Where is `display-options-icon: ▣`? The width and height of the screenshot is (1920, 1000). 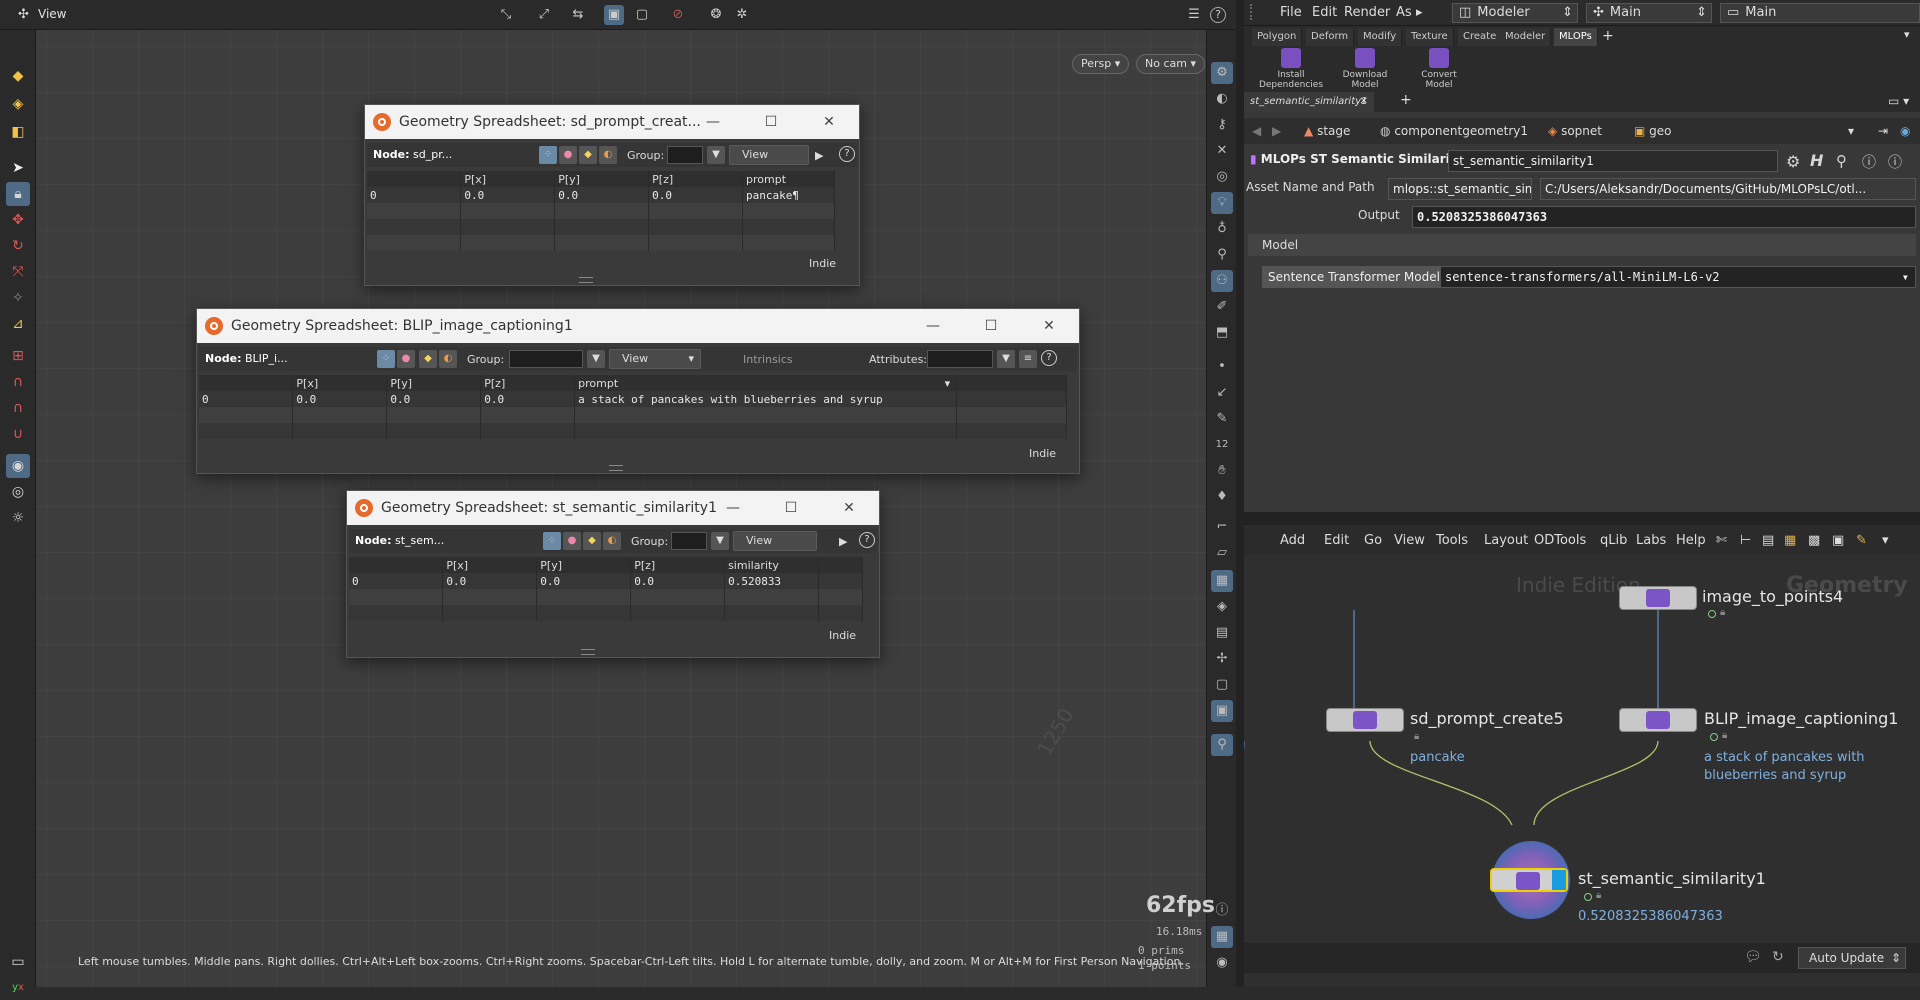
display-options-icon: ▣ is located at coordinates (614, 15).